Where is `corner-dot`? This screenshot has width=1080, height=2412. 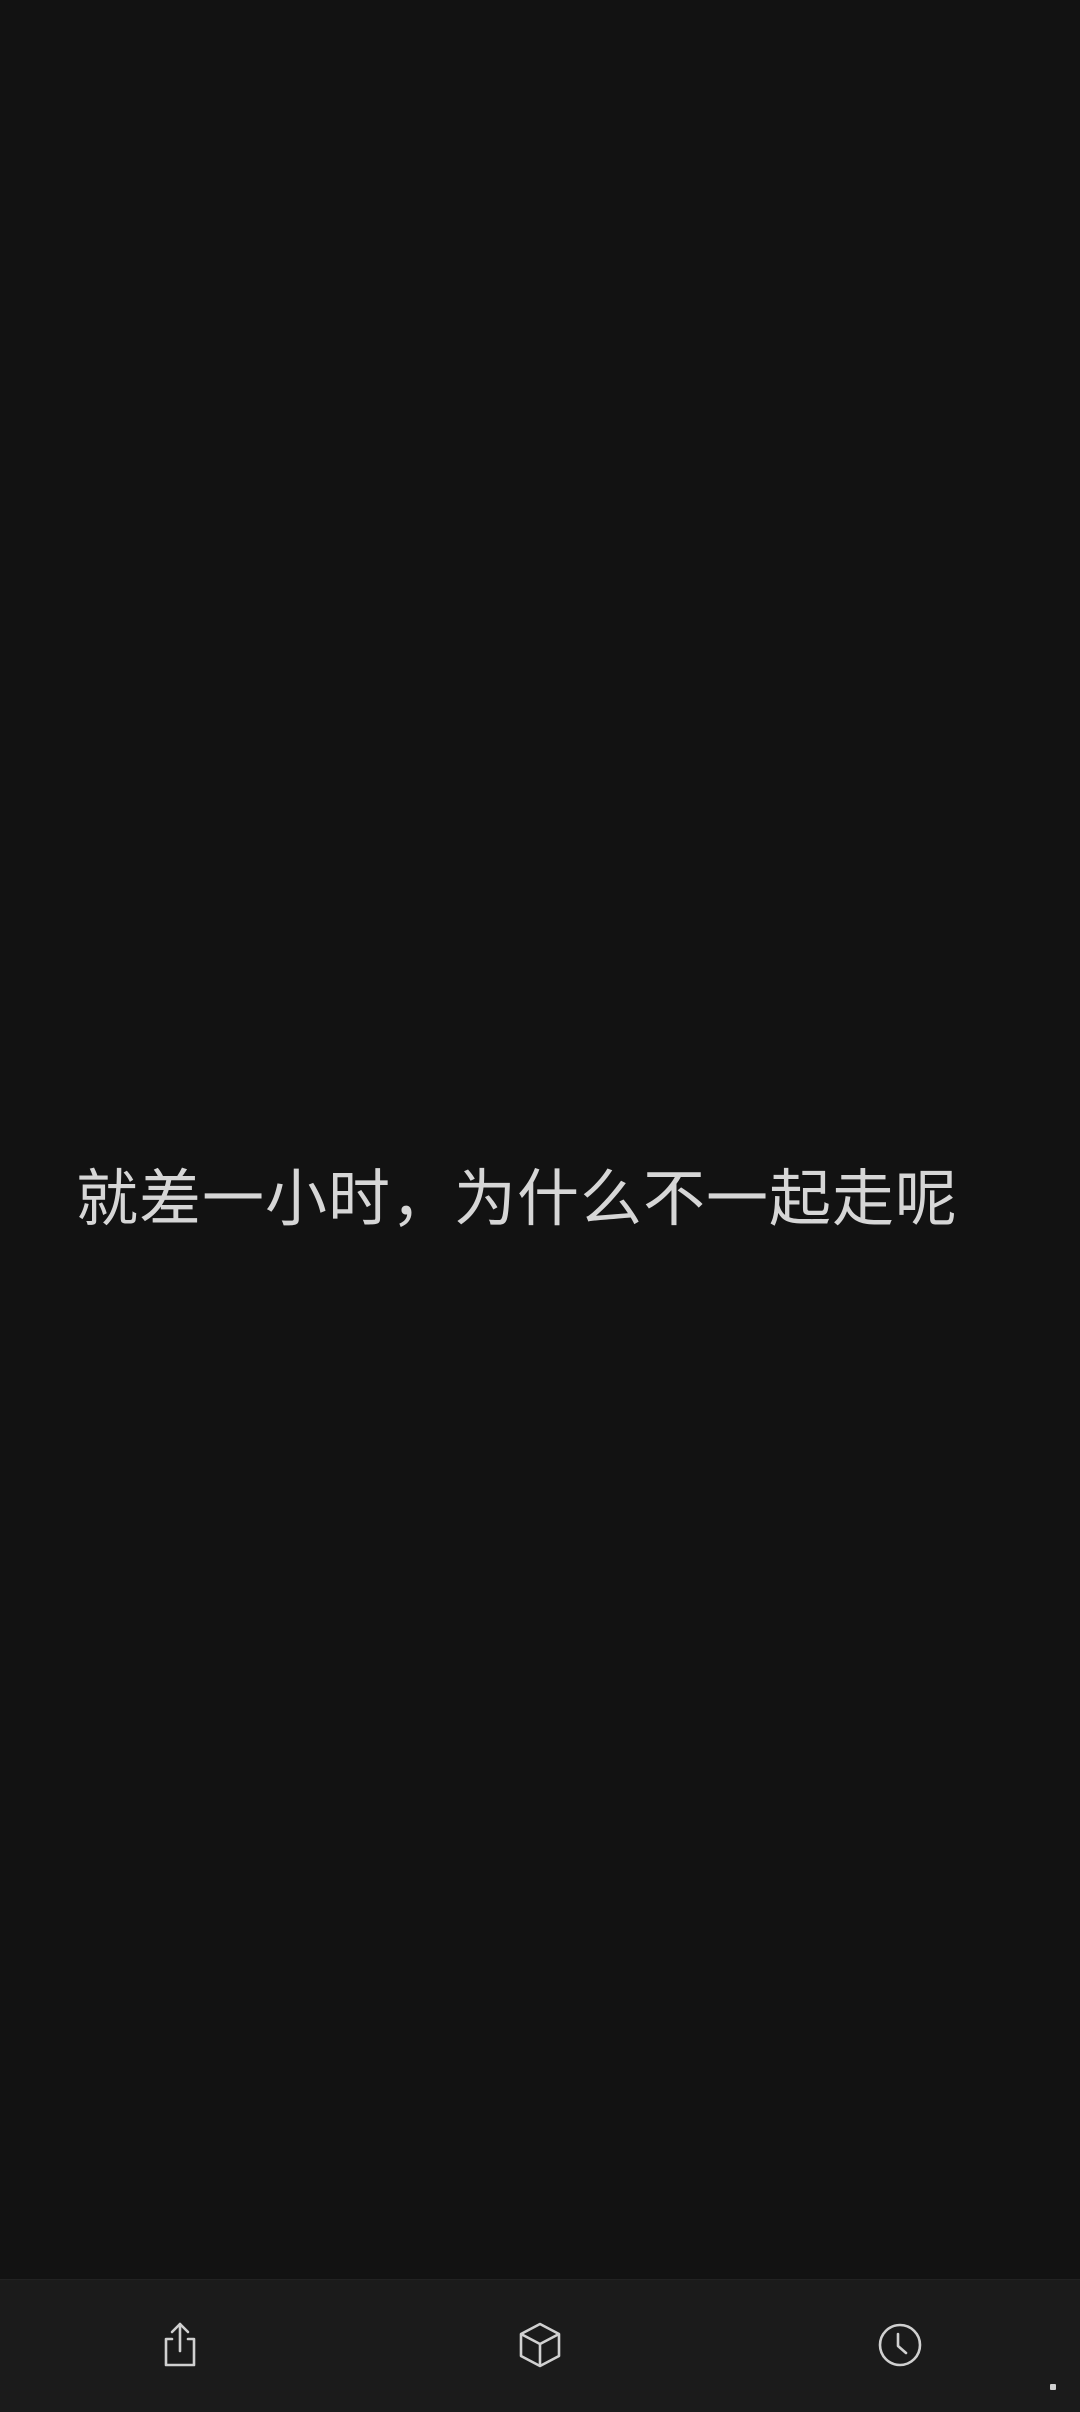
corner-dot is located at coordinates (1053, 2387).